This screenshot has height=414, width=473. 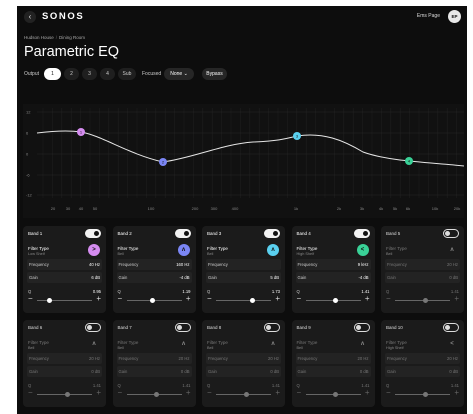 What do you see at coordinates (179, 327) in the screenshot?
I see `toggle-knob` at bounding box center [179, 327].